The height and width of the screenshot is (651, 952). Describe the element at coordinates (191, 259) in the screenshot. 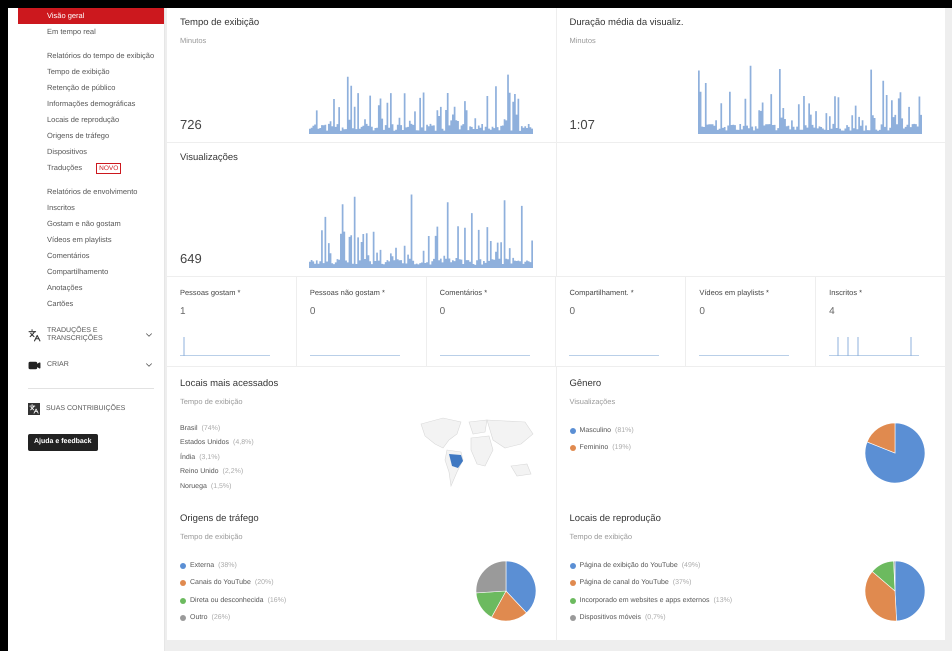

I see `stat-value: 649` at that location.